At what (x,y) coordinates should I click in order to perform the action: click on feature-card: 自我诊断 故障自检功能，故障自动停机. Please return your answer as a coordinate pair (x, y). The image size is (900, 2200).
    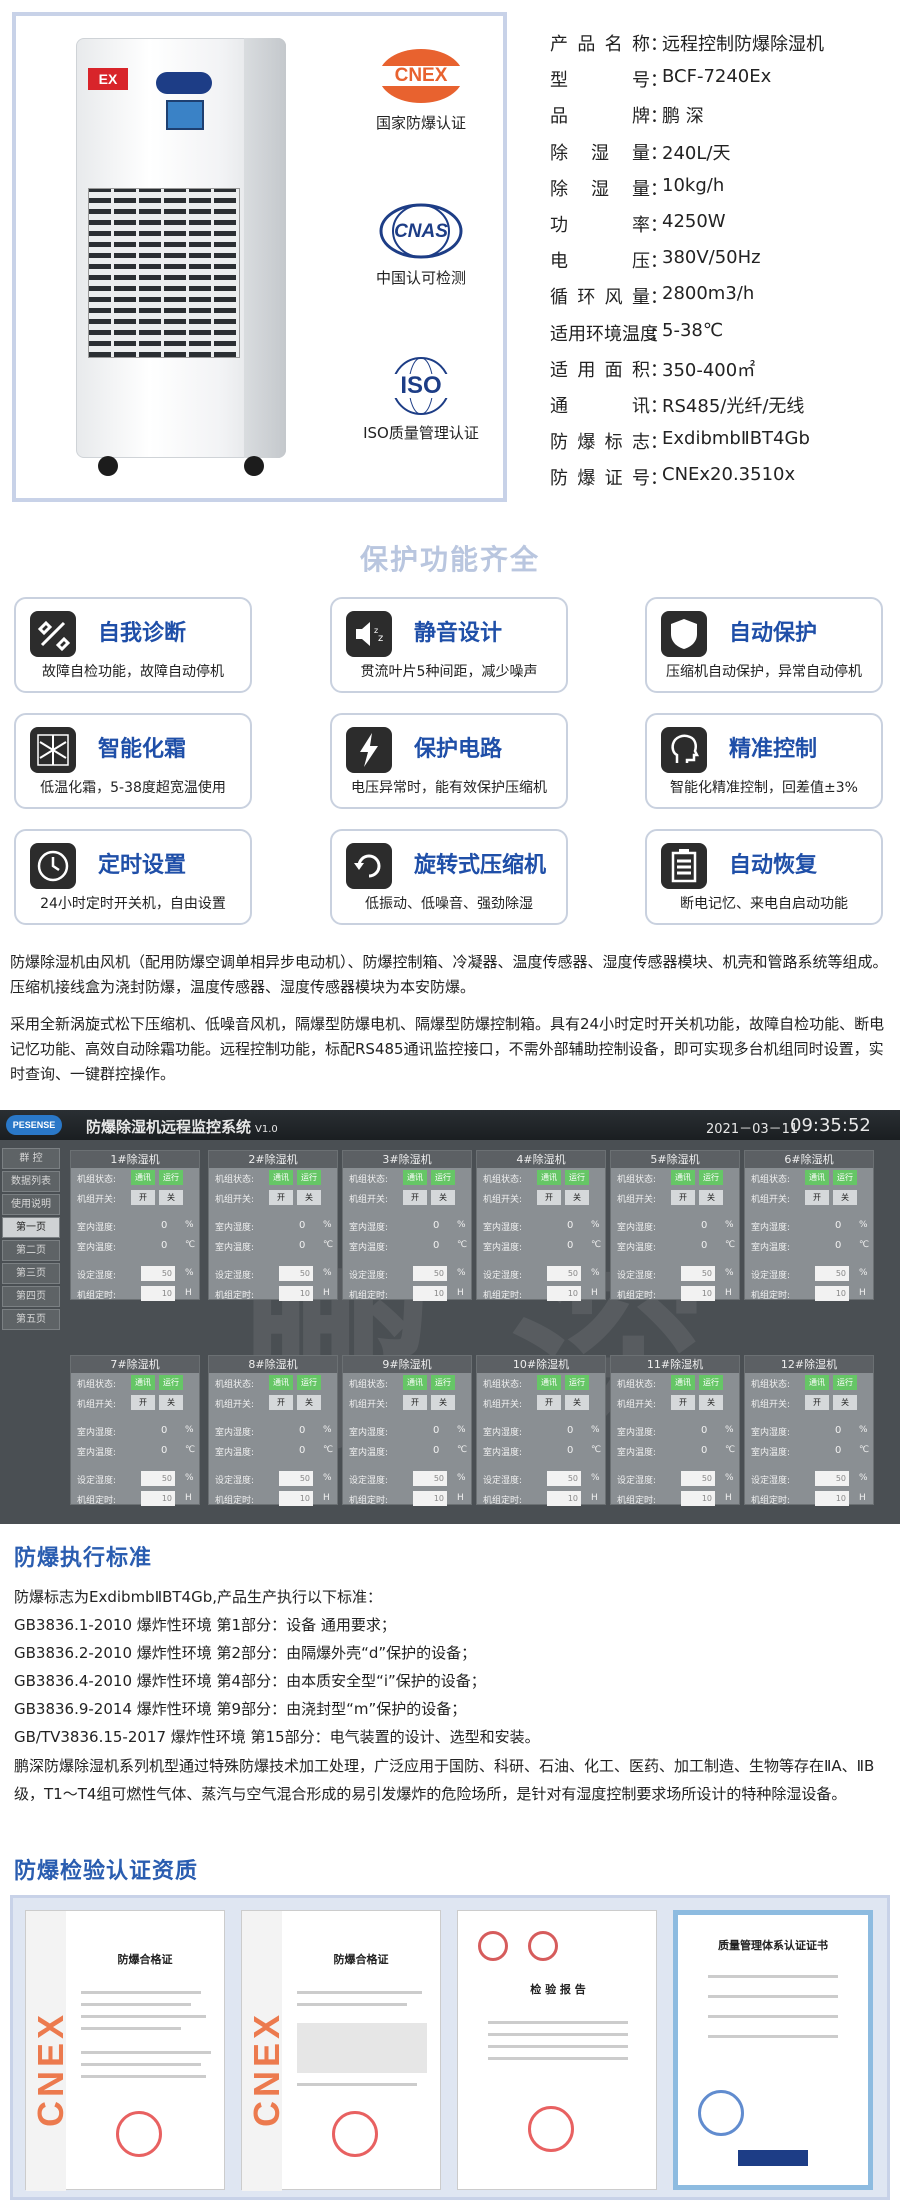
    Looking at the image, I should click on (133, 645).